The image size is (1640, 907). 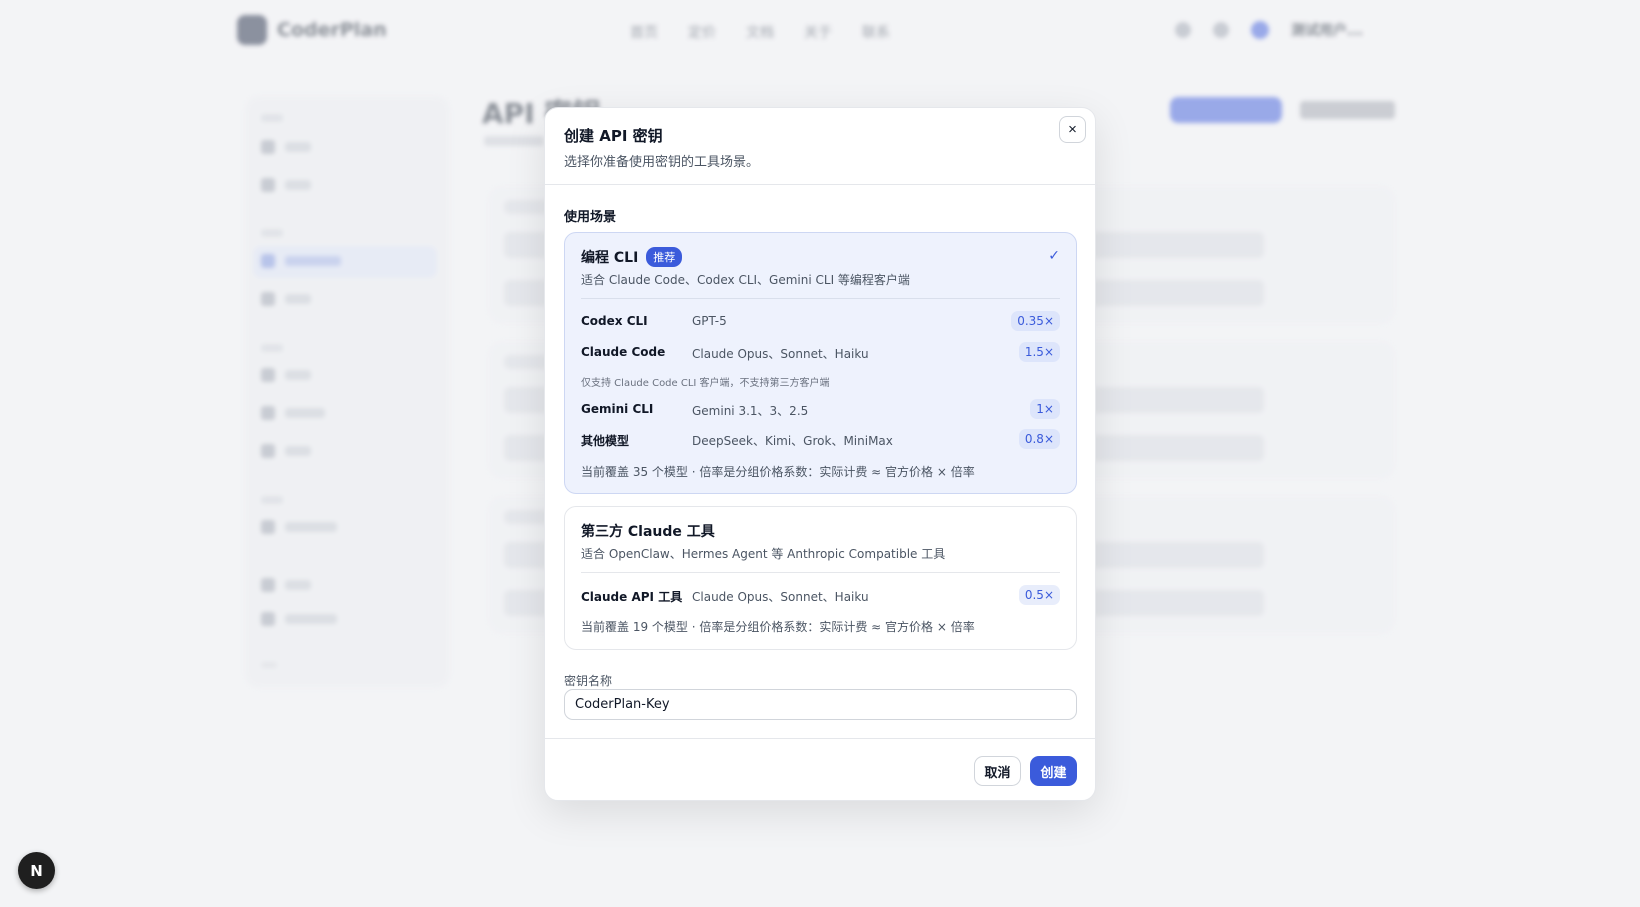 I want to click on model-list: Gemini 3.1、3、2.5, so click(x=750, y=411).